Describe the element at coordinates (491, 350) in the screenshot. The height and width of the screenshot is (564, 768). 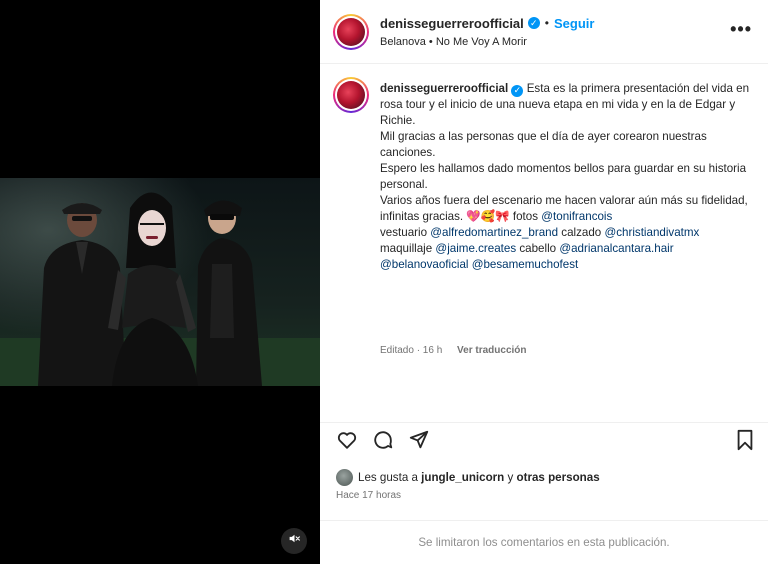
I see `see-translation-button: Ver traducción` at that location.